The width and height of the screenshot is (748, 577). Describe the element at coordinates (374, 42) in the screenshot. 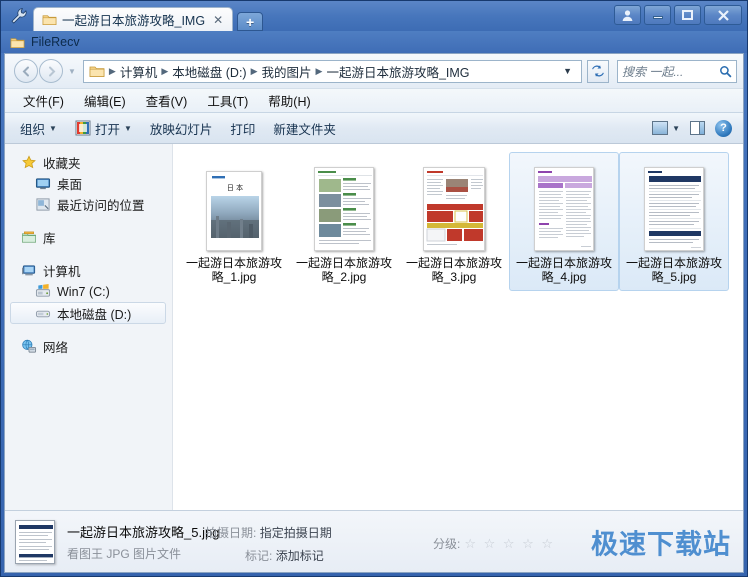

I see `filerecv-bar: FileRecv` at that location.